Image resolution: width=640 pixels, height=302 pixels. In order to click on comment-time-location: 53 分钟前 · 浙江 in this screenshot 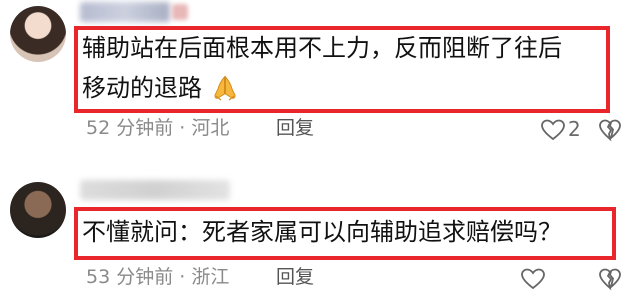, I will do `click(158, 277)`.